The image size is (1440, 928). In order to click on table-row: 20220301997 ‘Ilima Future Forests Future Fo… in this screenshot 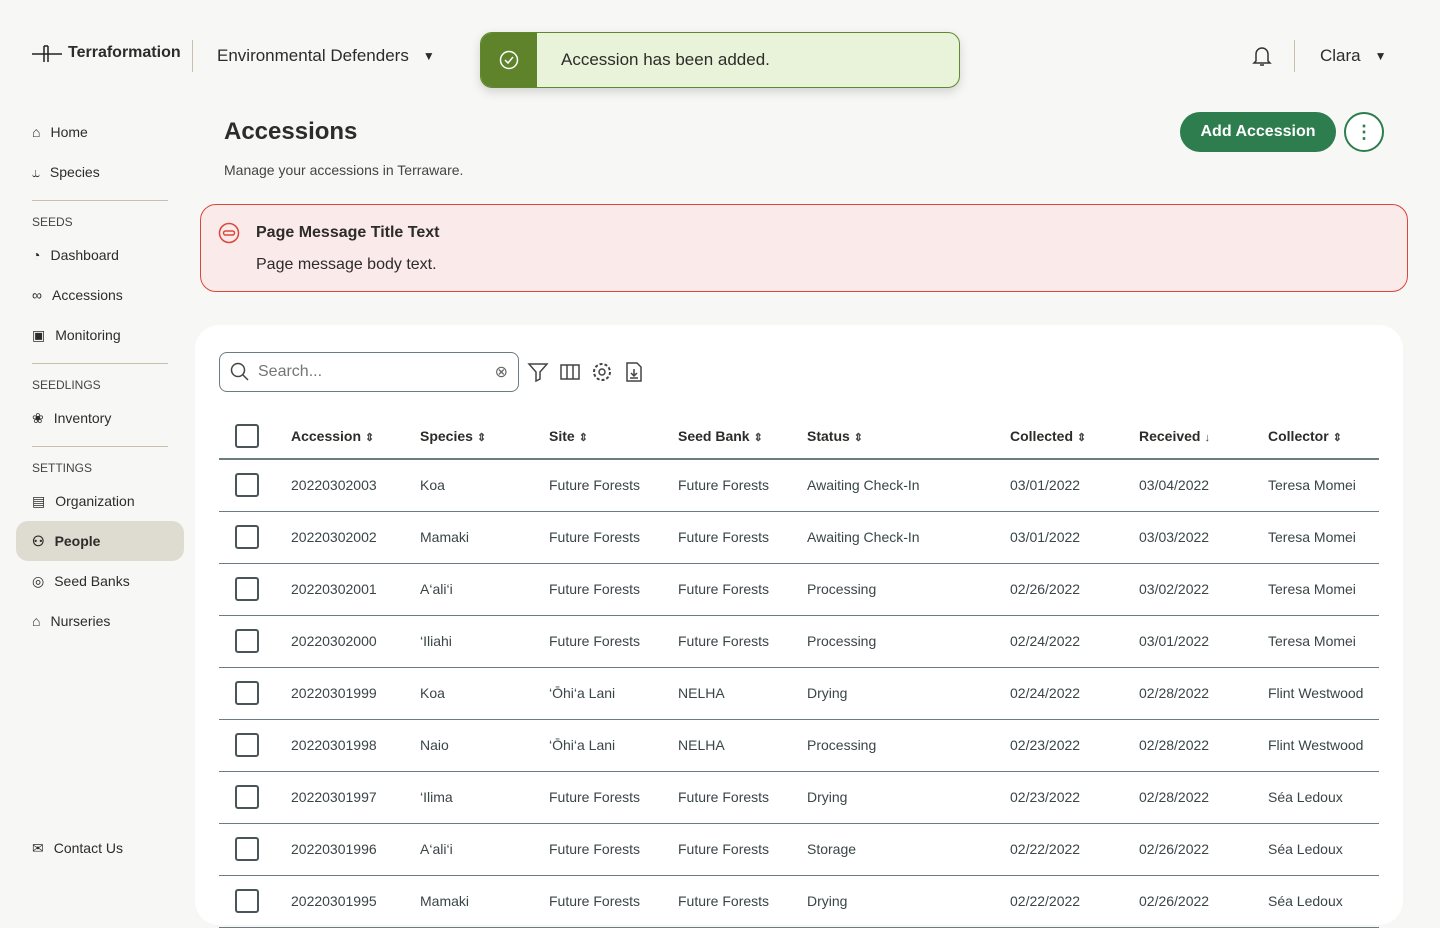, I will do `click(799, 797)`.